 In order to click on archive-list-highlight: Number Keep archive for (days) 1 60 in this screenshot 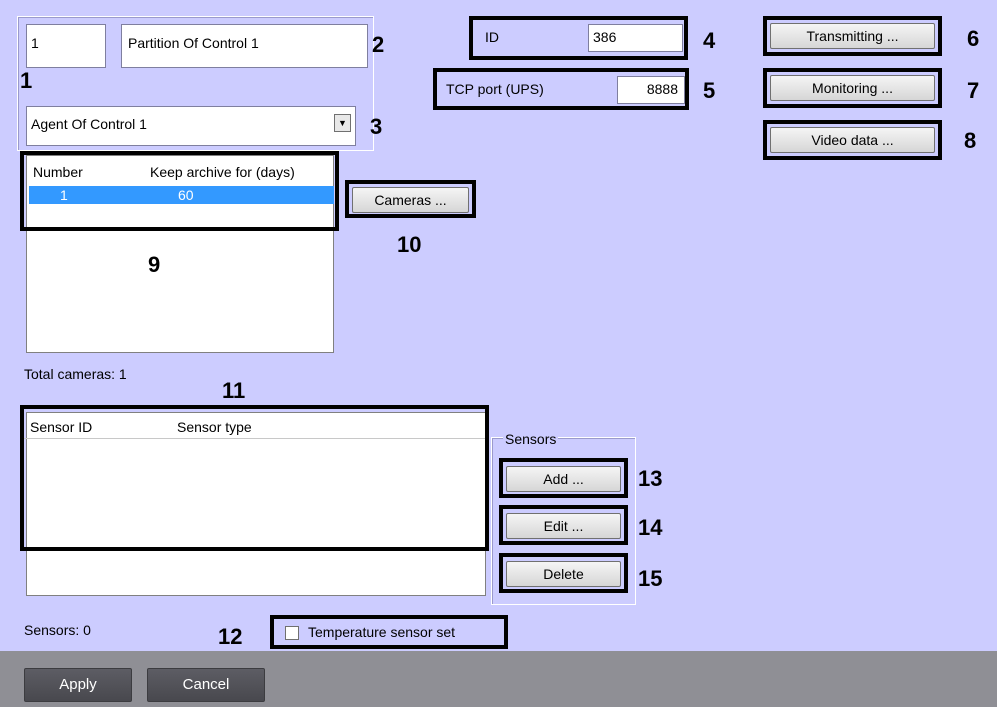, I will do `click(179, 191)`.